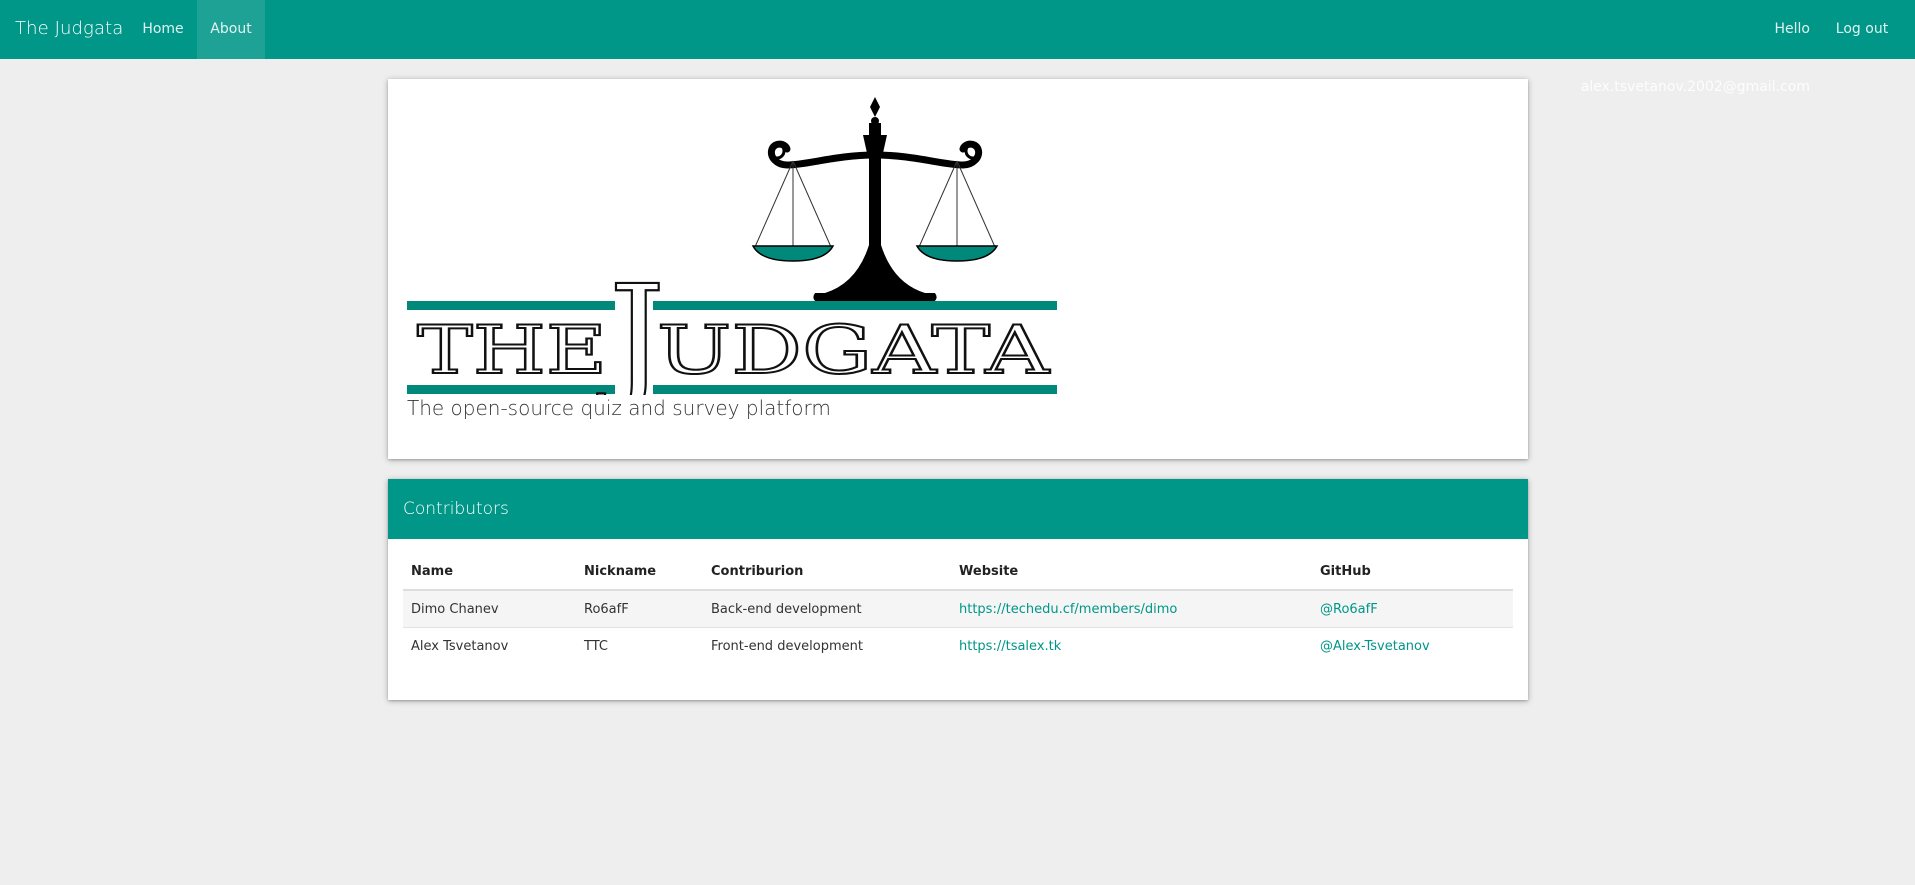 The width and height of the screenshot is (1915, 885). I want to click on scales-logo-icon: THE UDGATA J, so click(732, 258).